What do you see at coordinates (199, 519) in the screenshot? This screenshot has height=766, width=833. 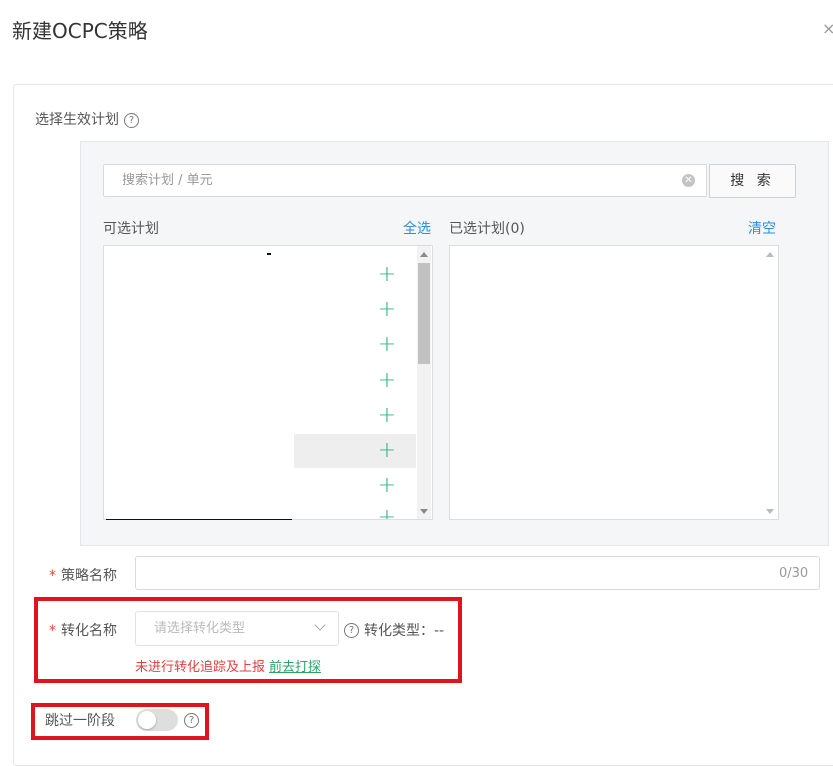 I see `list-bottom-mark` at bounding box center [199, 519].